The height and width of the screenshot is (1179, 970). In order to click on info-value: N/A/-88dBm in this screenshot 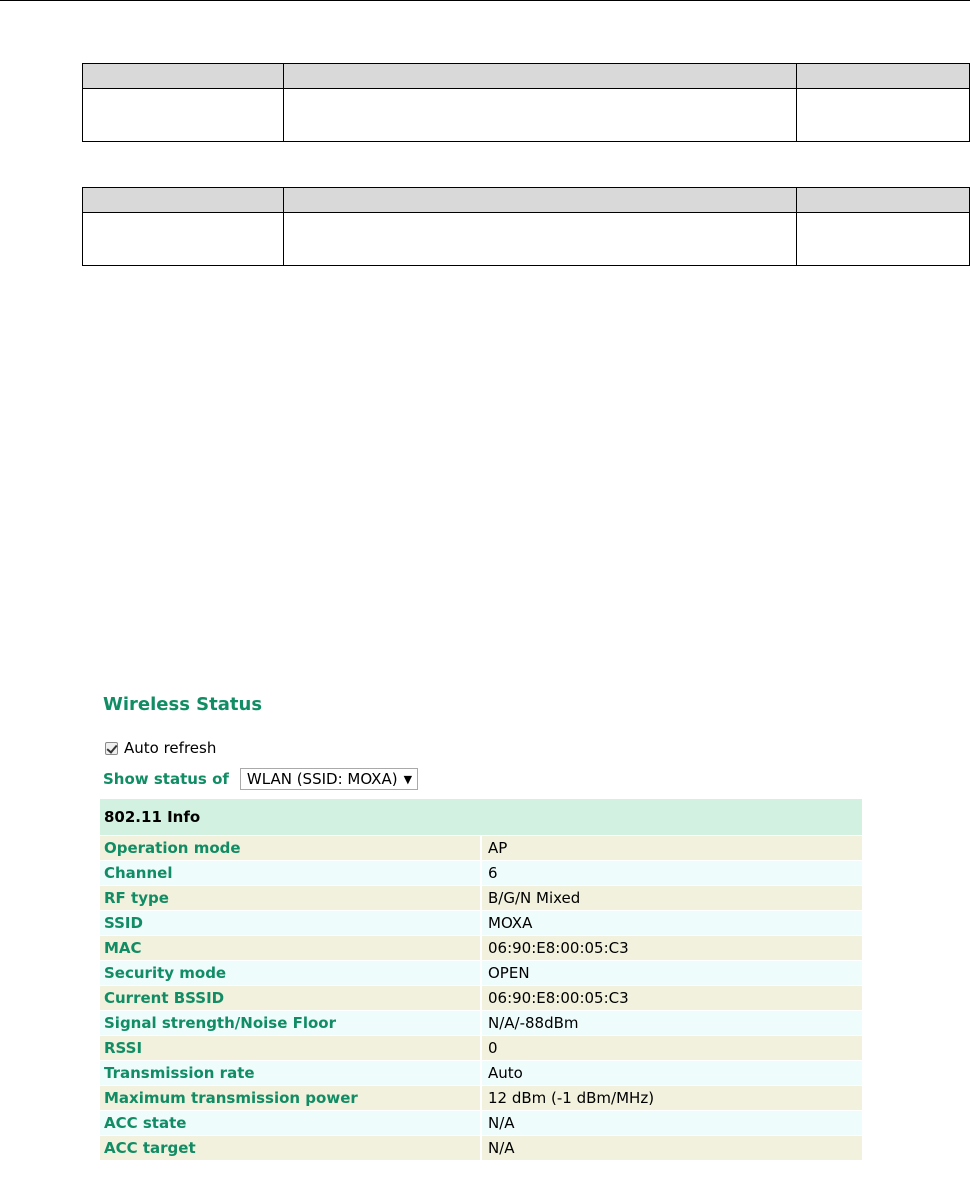, I will do `click(671, 1023)`.